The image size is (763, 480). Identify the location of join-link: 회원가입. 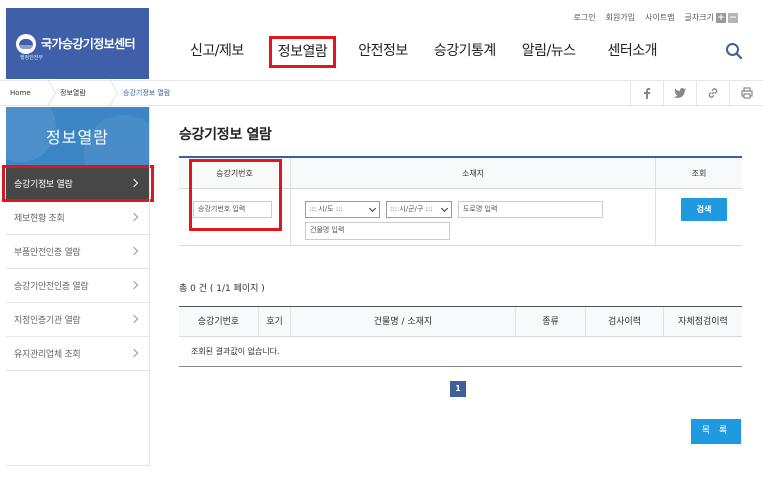
(620, 17).